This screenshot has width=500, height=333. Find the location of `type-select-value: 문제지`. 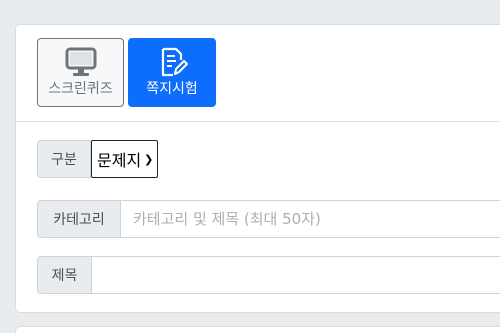

type-select-value: 문제지 is located at coordinates (119, 160).